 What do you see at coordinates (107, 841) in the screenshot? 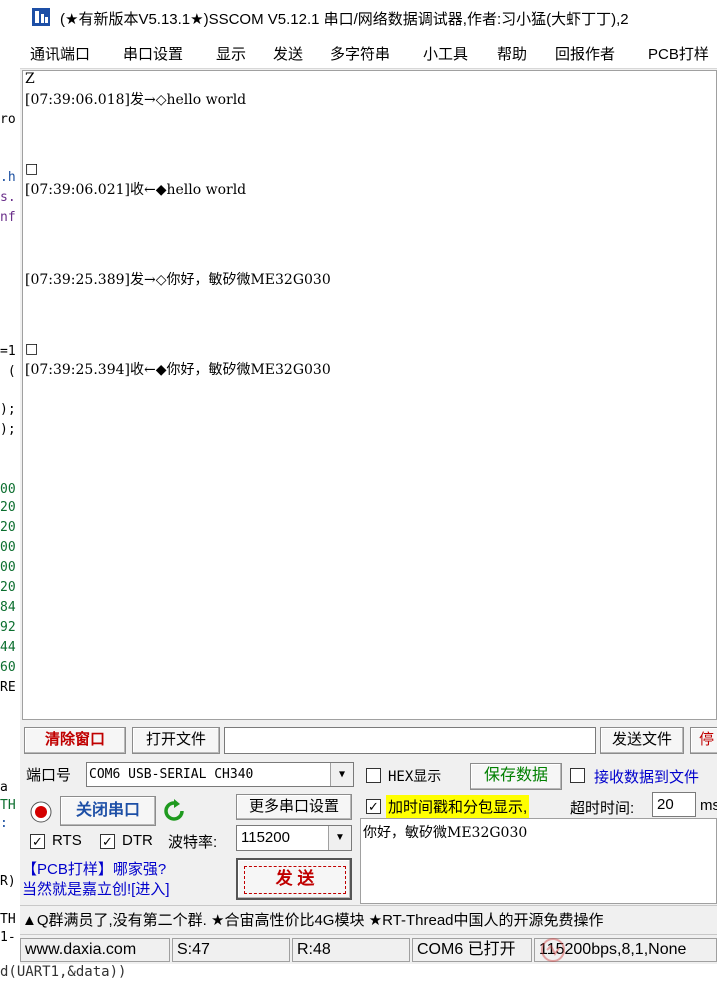
I see `dtr-checkbox: ✓` at bounding box center [107, 841].